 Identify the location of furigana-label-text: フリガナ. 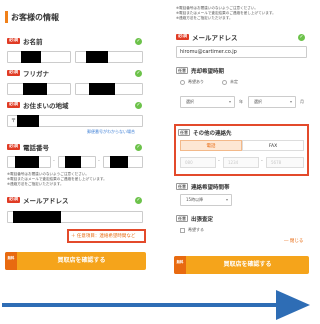
(36, 74).